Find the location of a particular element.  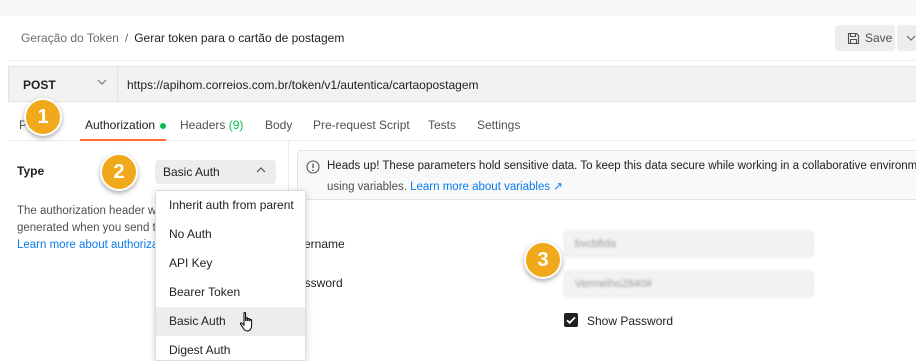

tab-headers: Headers (9) is located at coordinates (211, 125).